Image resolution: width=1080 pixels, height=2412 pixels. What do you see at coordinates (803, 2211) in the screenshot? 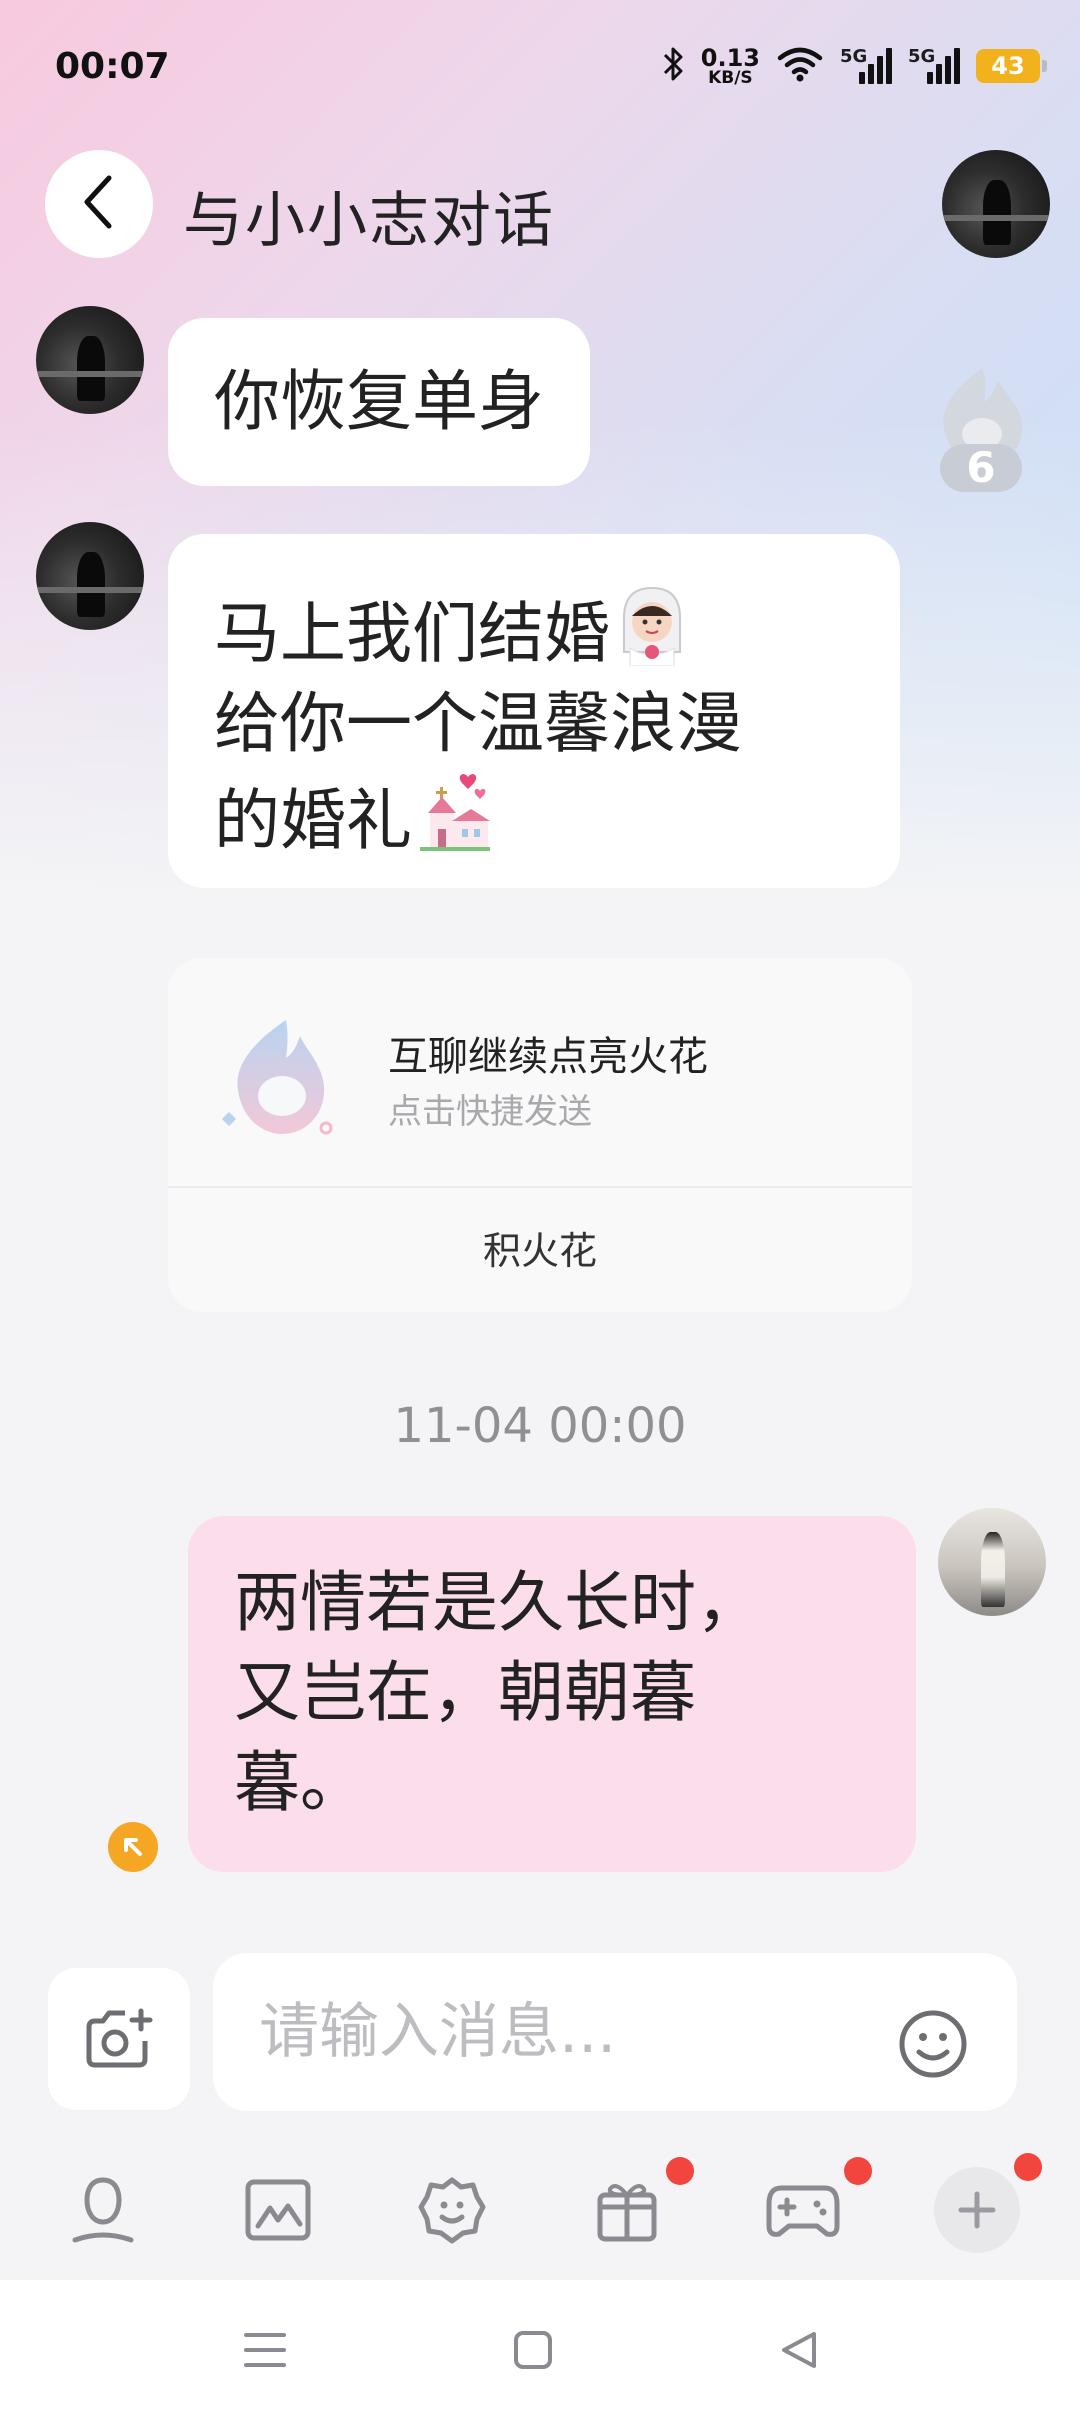
I see `gamepad-icon` at bounding box center [803, 2211].